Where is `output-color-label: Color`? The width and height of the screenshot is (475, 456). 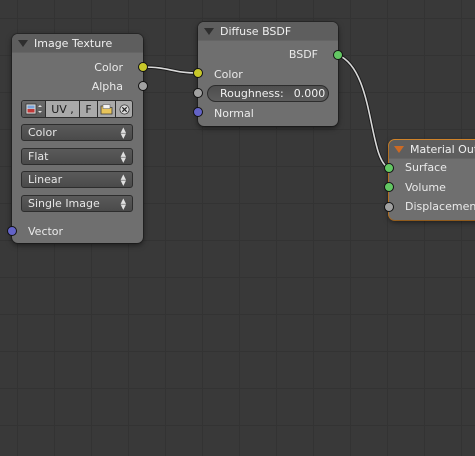
output-color-label: Color is located at coordinates (108, 67).